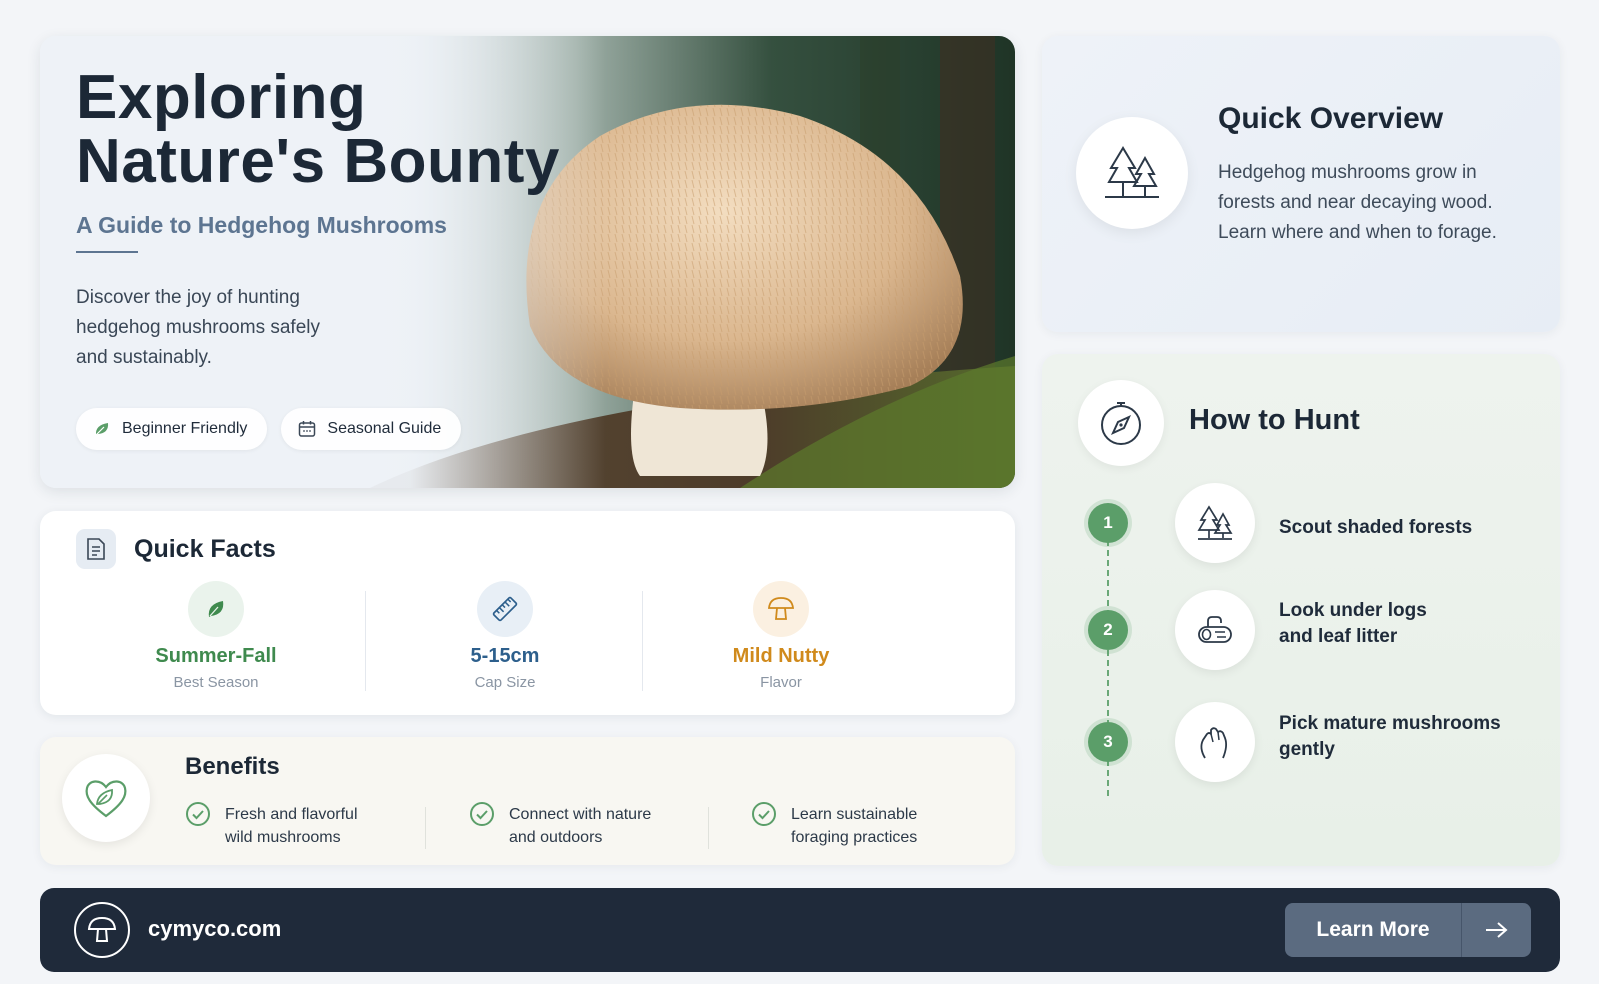 The image size is (1599, 984). I want to click on step-text-3: Pick mature mushrooms gently, so click(1404, 737).